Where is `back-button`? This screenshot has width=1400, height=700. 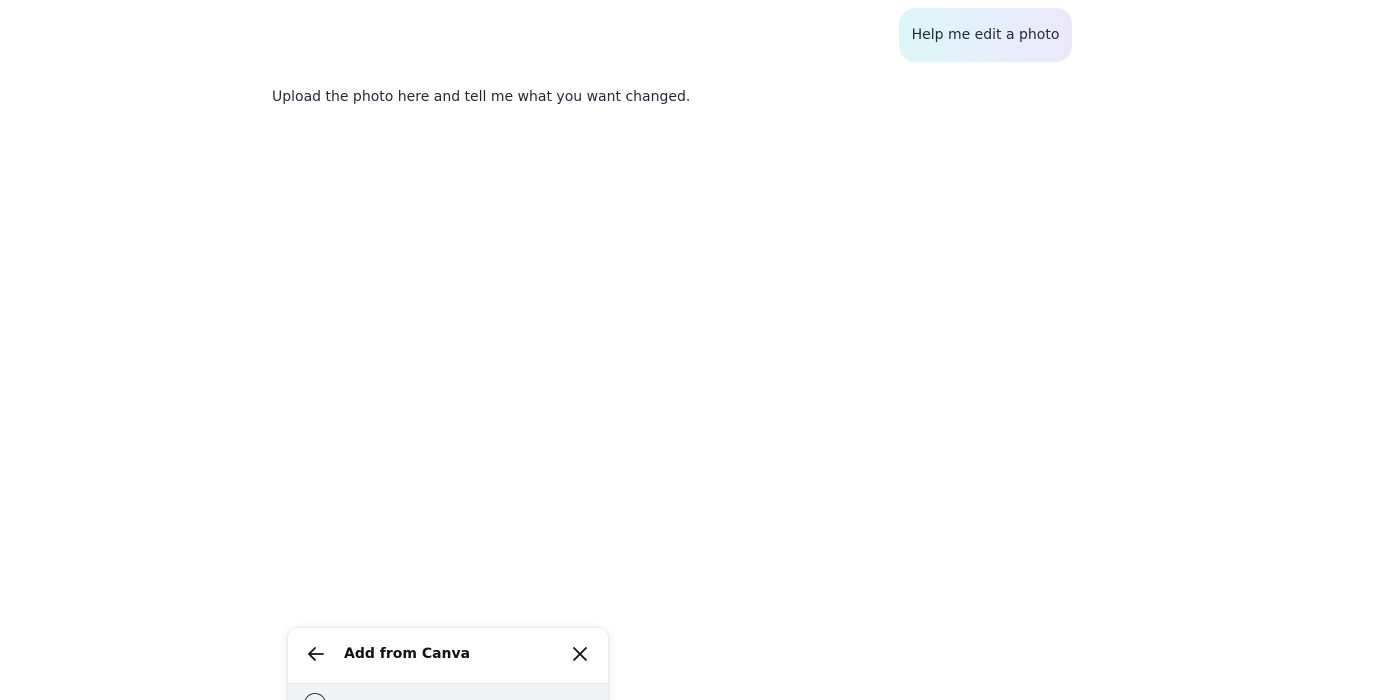
back-button is located at coordinates (316, 656).